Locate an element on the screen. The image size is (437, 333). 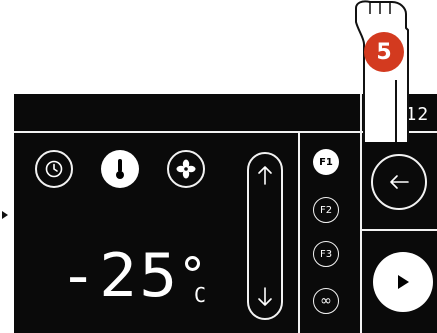
f3-button: F3 is located at coordinates (326, 254).